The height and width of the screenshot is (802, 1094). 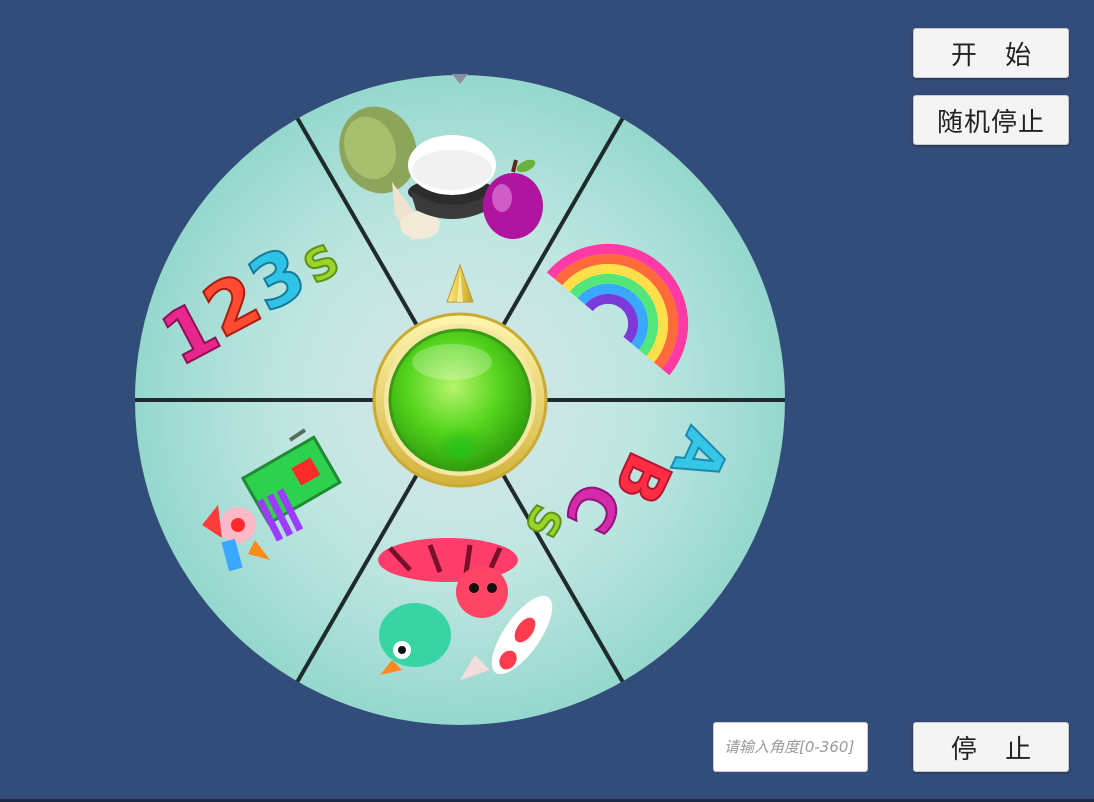 What do you see at coordinates (991, 53) in the screenshot?
I see `start-button: 开 始` at bounding box center [991, 53].